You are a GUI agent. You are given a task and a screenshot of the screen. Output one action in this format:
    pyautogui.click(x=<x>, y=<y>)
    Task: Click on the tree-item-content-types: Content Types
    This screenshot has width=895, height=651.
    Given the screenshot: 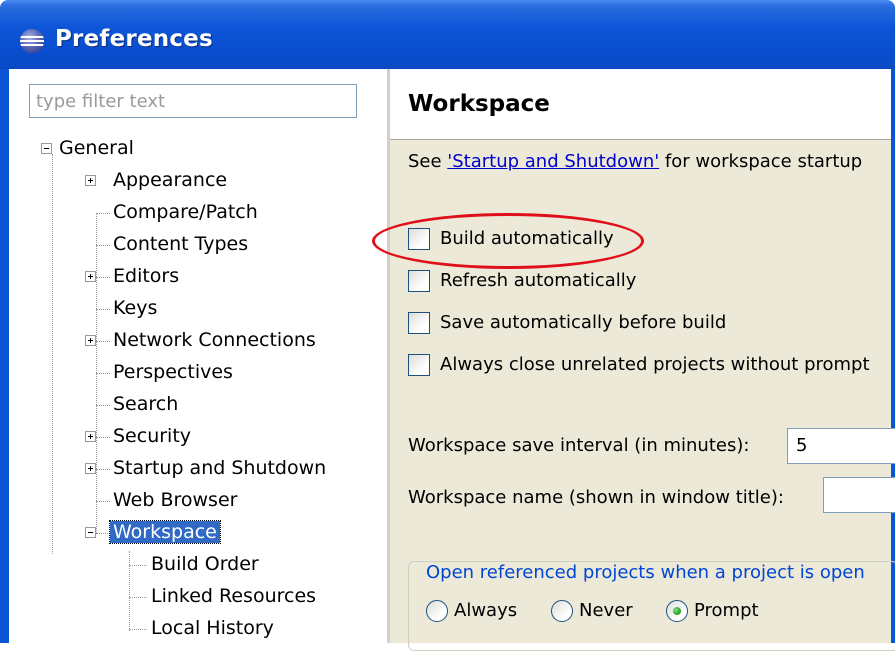 What is the action you would take?
    pyautogui.click(x=180, y=244)
    